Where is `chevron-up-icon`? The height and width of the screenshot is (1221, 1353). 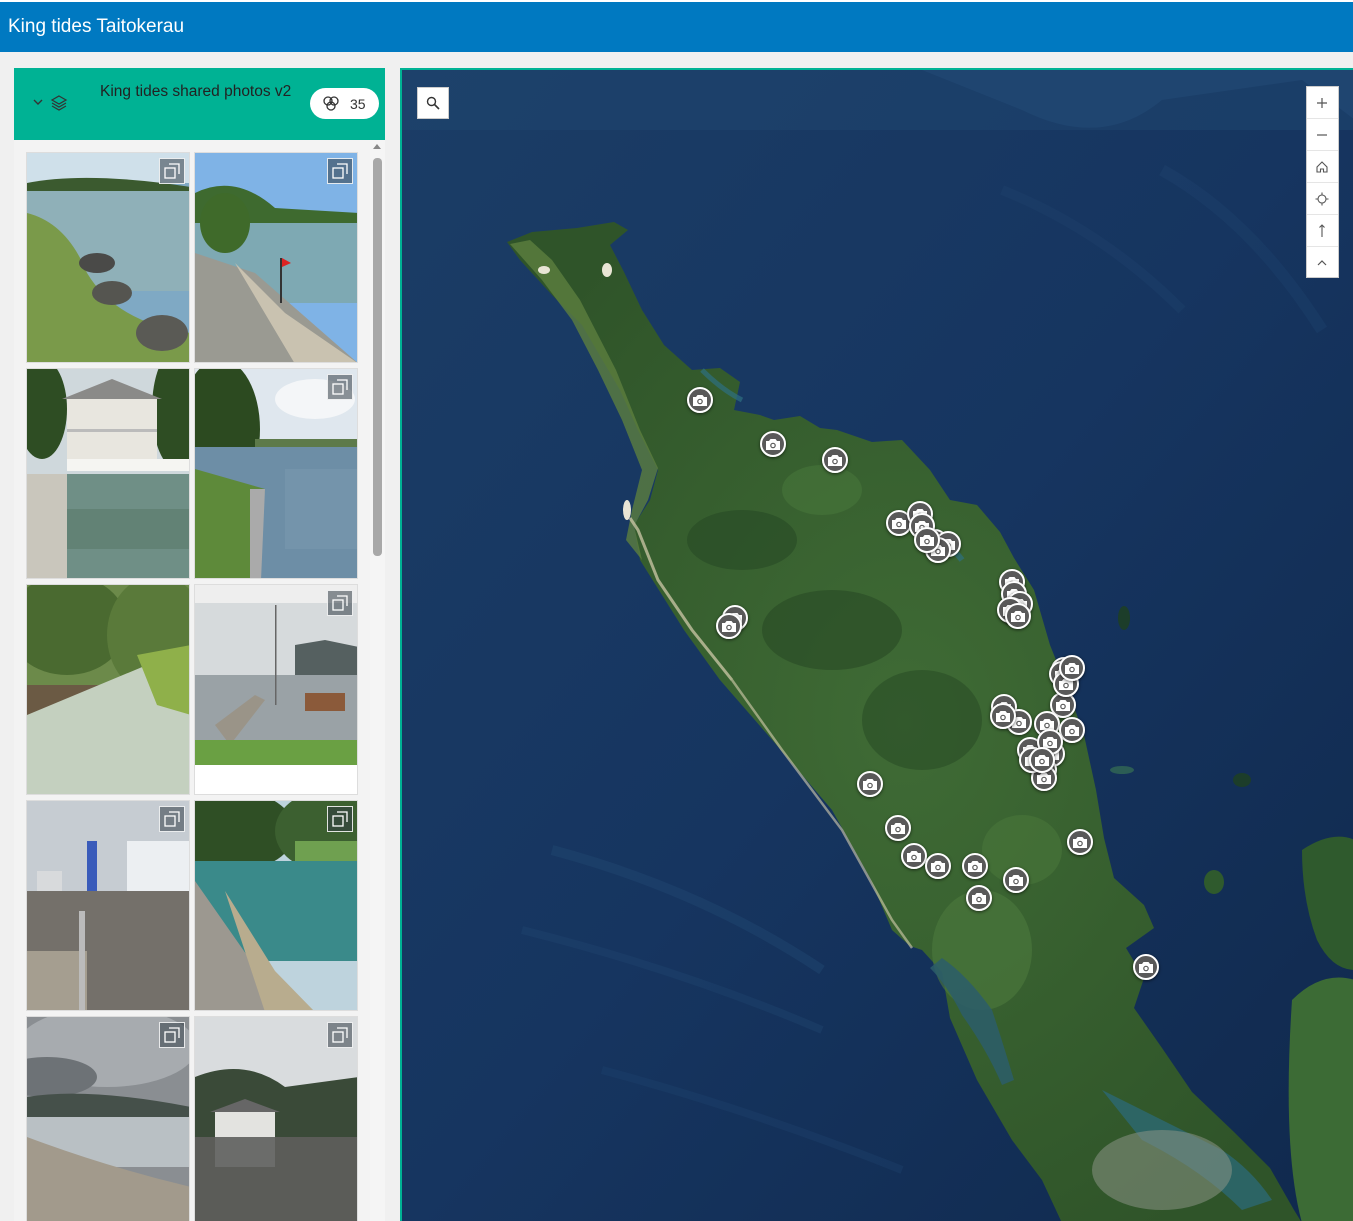
chevron-up-icon is located at coordinates (1322, 263).